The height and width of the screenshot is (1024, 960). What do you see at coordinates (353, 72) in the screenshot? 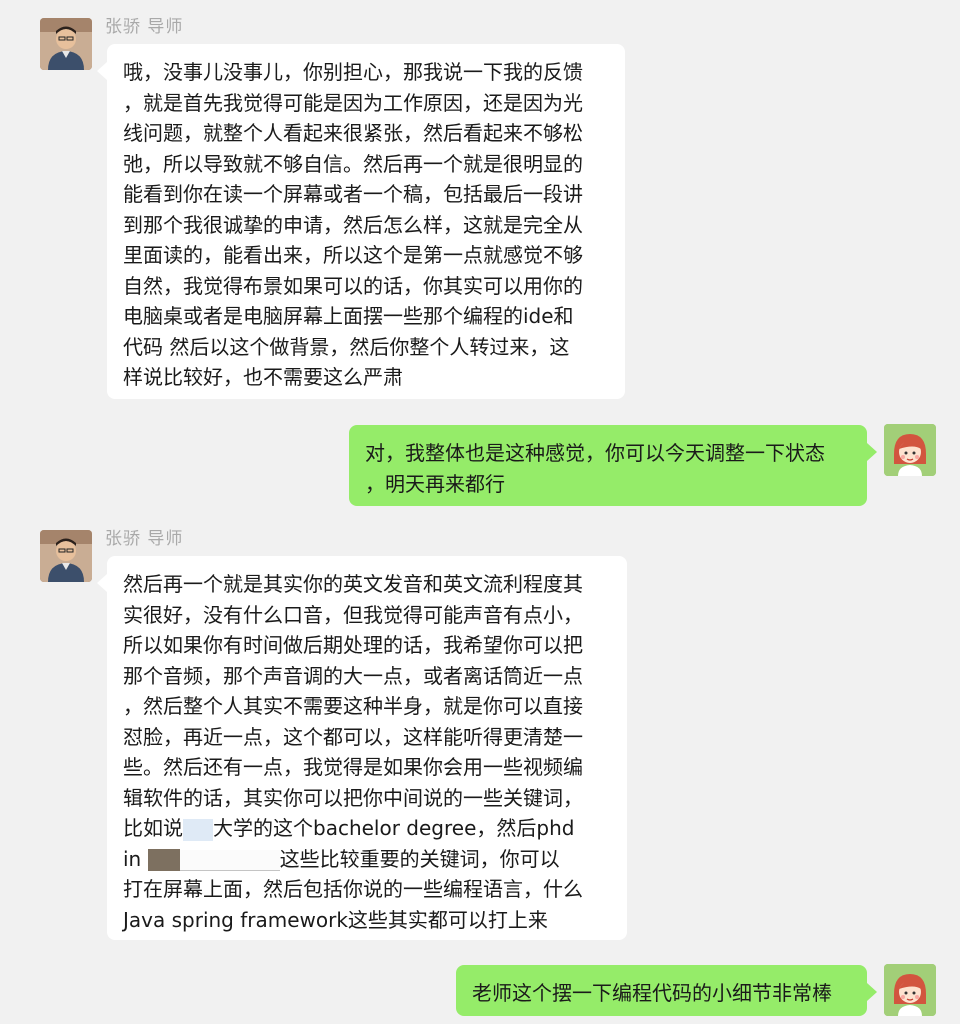
I see `message-text-line: 哦，没事儿没事儿，你别担心，那我说一下我的反馈` at bounding box center [353, 72].